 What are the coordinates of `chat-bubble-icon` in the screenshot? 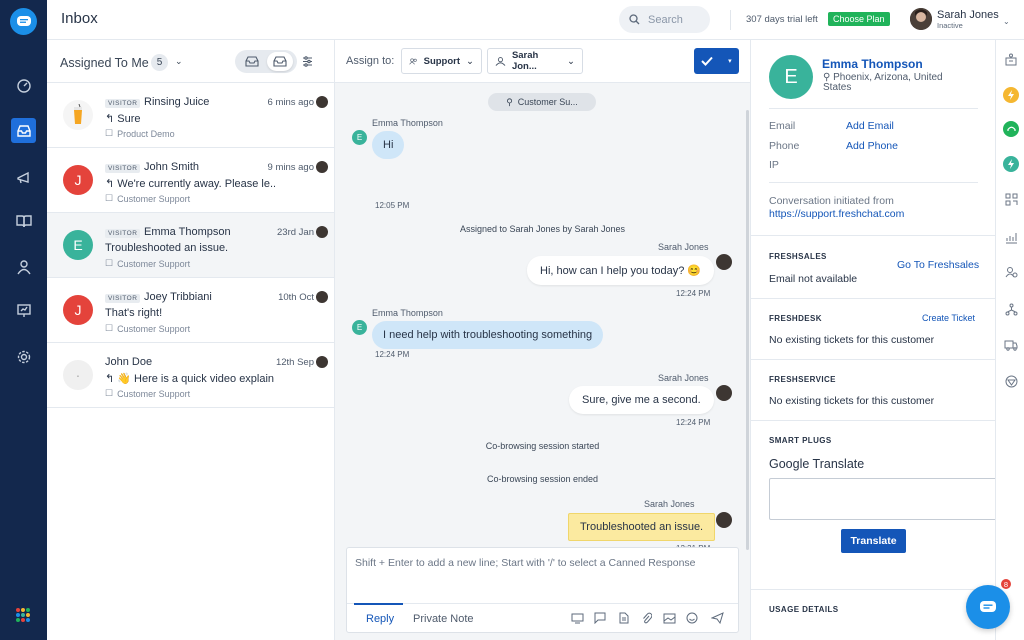 It's located at (988, 606).